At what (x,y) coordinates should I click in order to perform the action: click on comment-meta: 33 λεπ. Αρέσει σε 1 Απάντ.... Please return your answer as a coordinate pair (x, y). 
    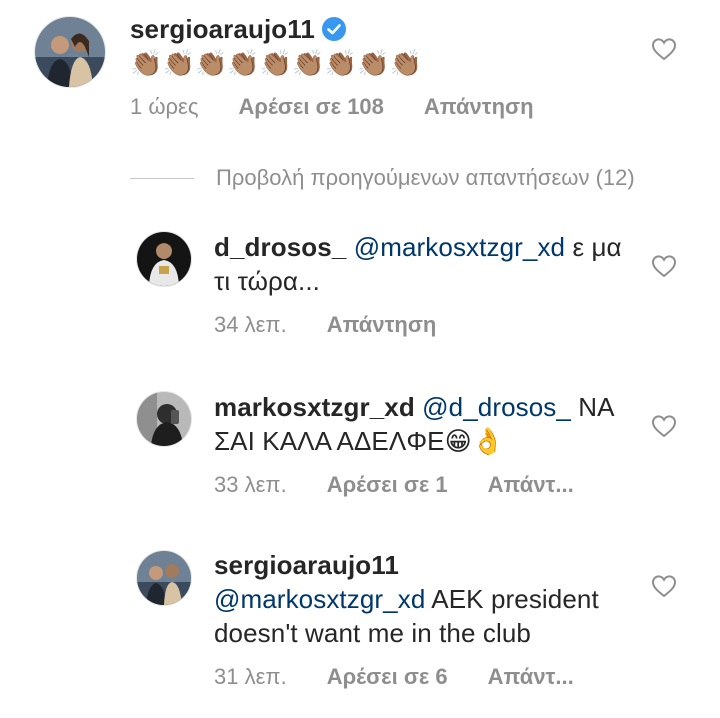
    Looking at the image, I should click on (414, 485).